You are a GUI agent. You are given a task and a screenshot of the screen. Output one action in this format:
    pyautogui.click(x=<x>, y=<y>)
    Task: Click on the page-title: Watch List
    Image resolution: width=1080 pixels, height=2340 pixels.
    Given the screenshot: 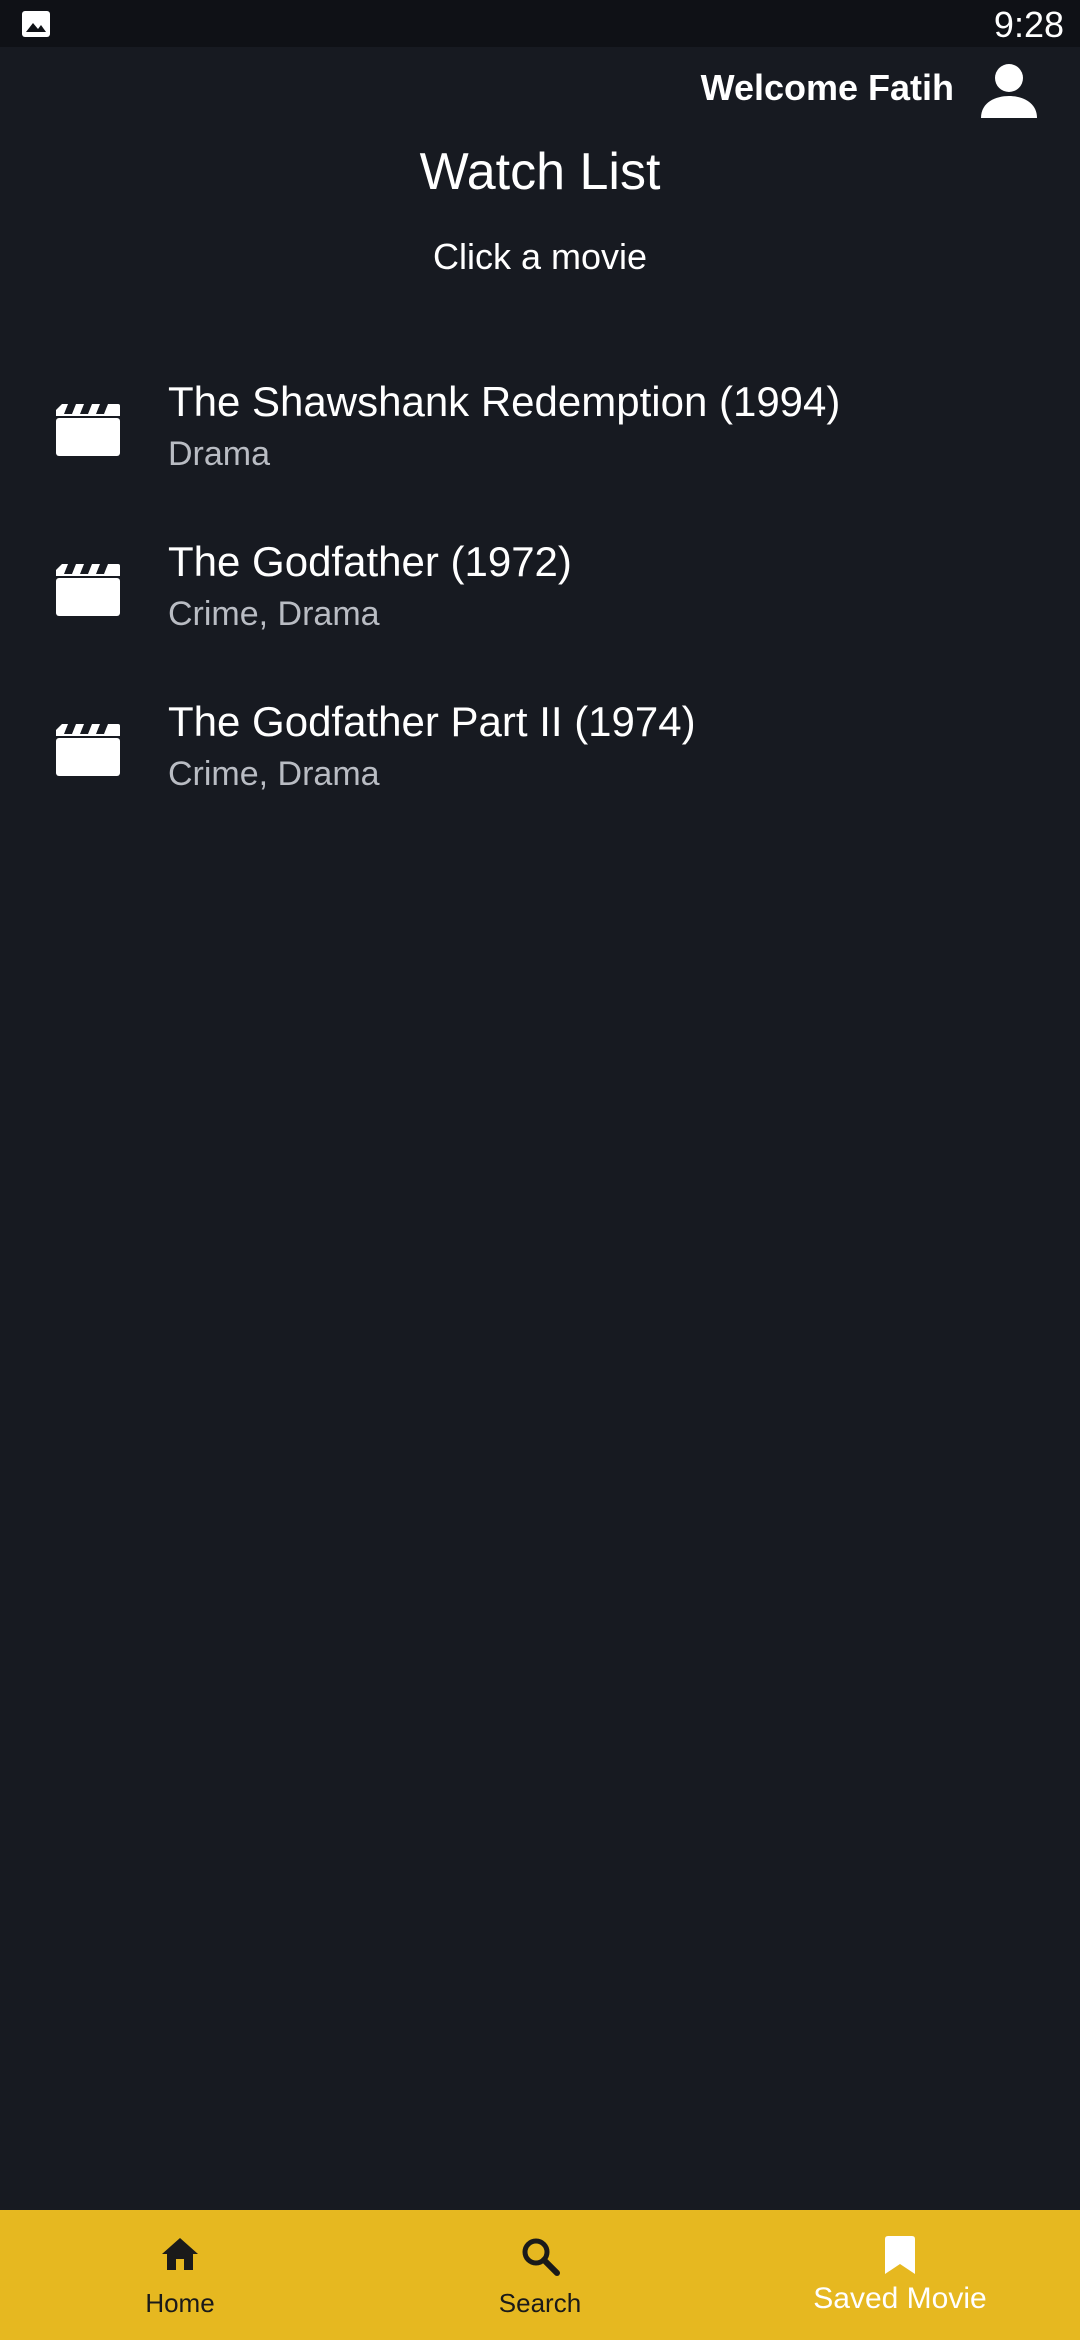 What is the action you would take?
    pyautogui.click(x=540, y=172)
    